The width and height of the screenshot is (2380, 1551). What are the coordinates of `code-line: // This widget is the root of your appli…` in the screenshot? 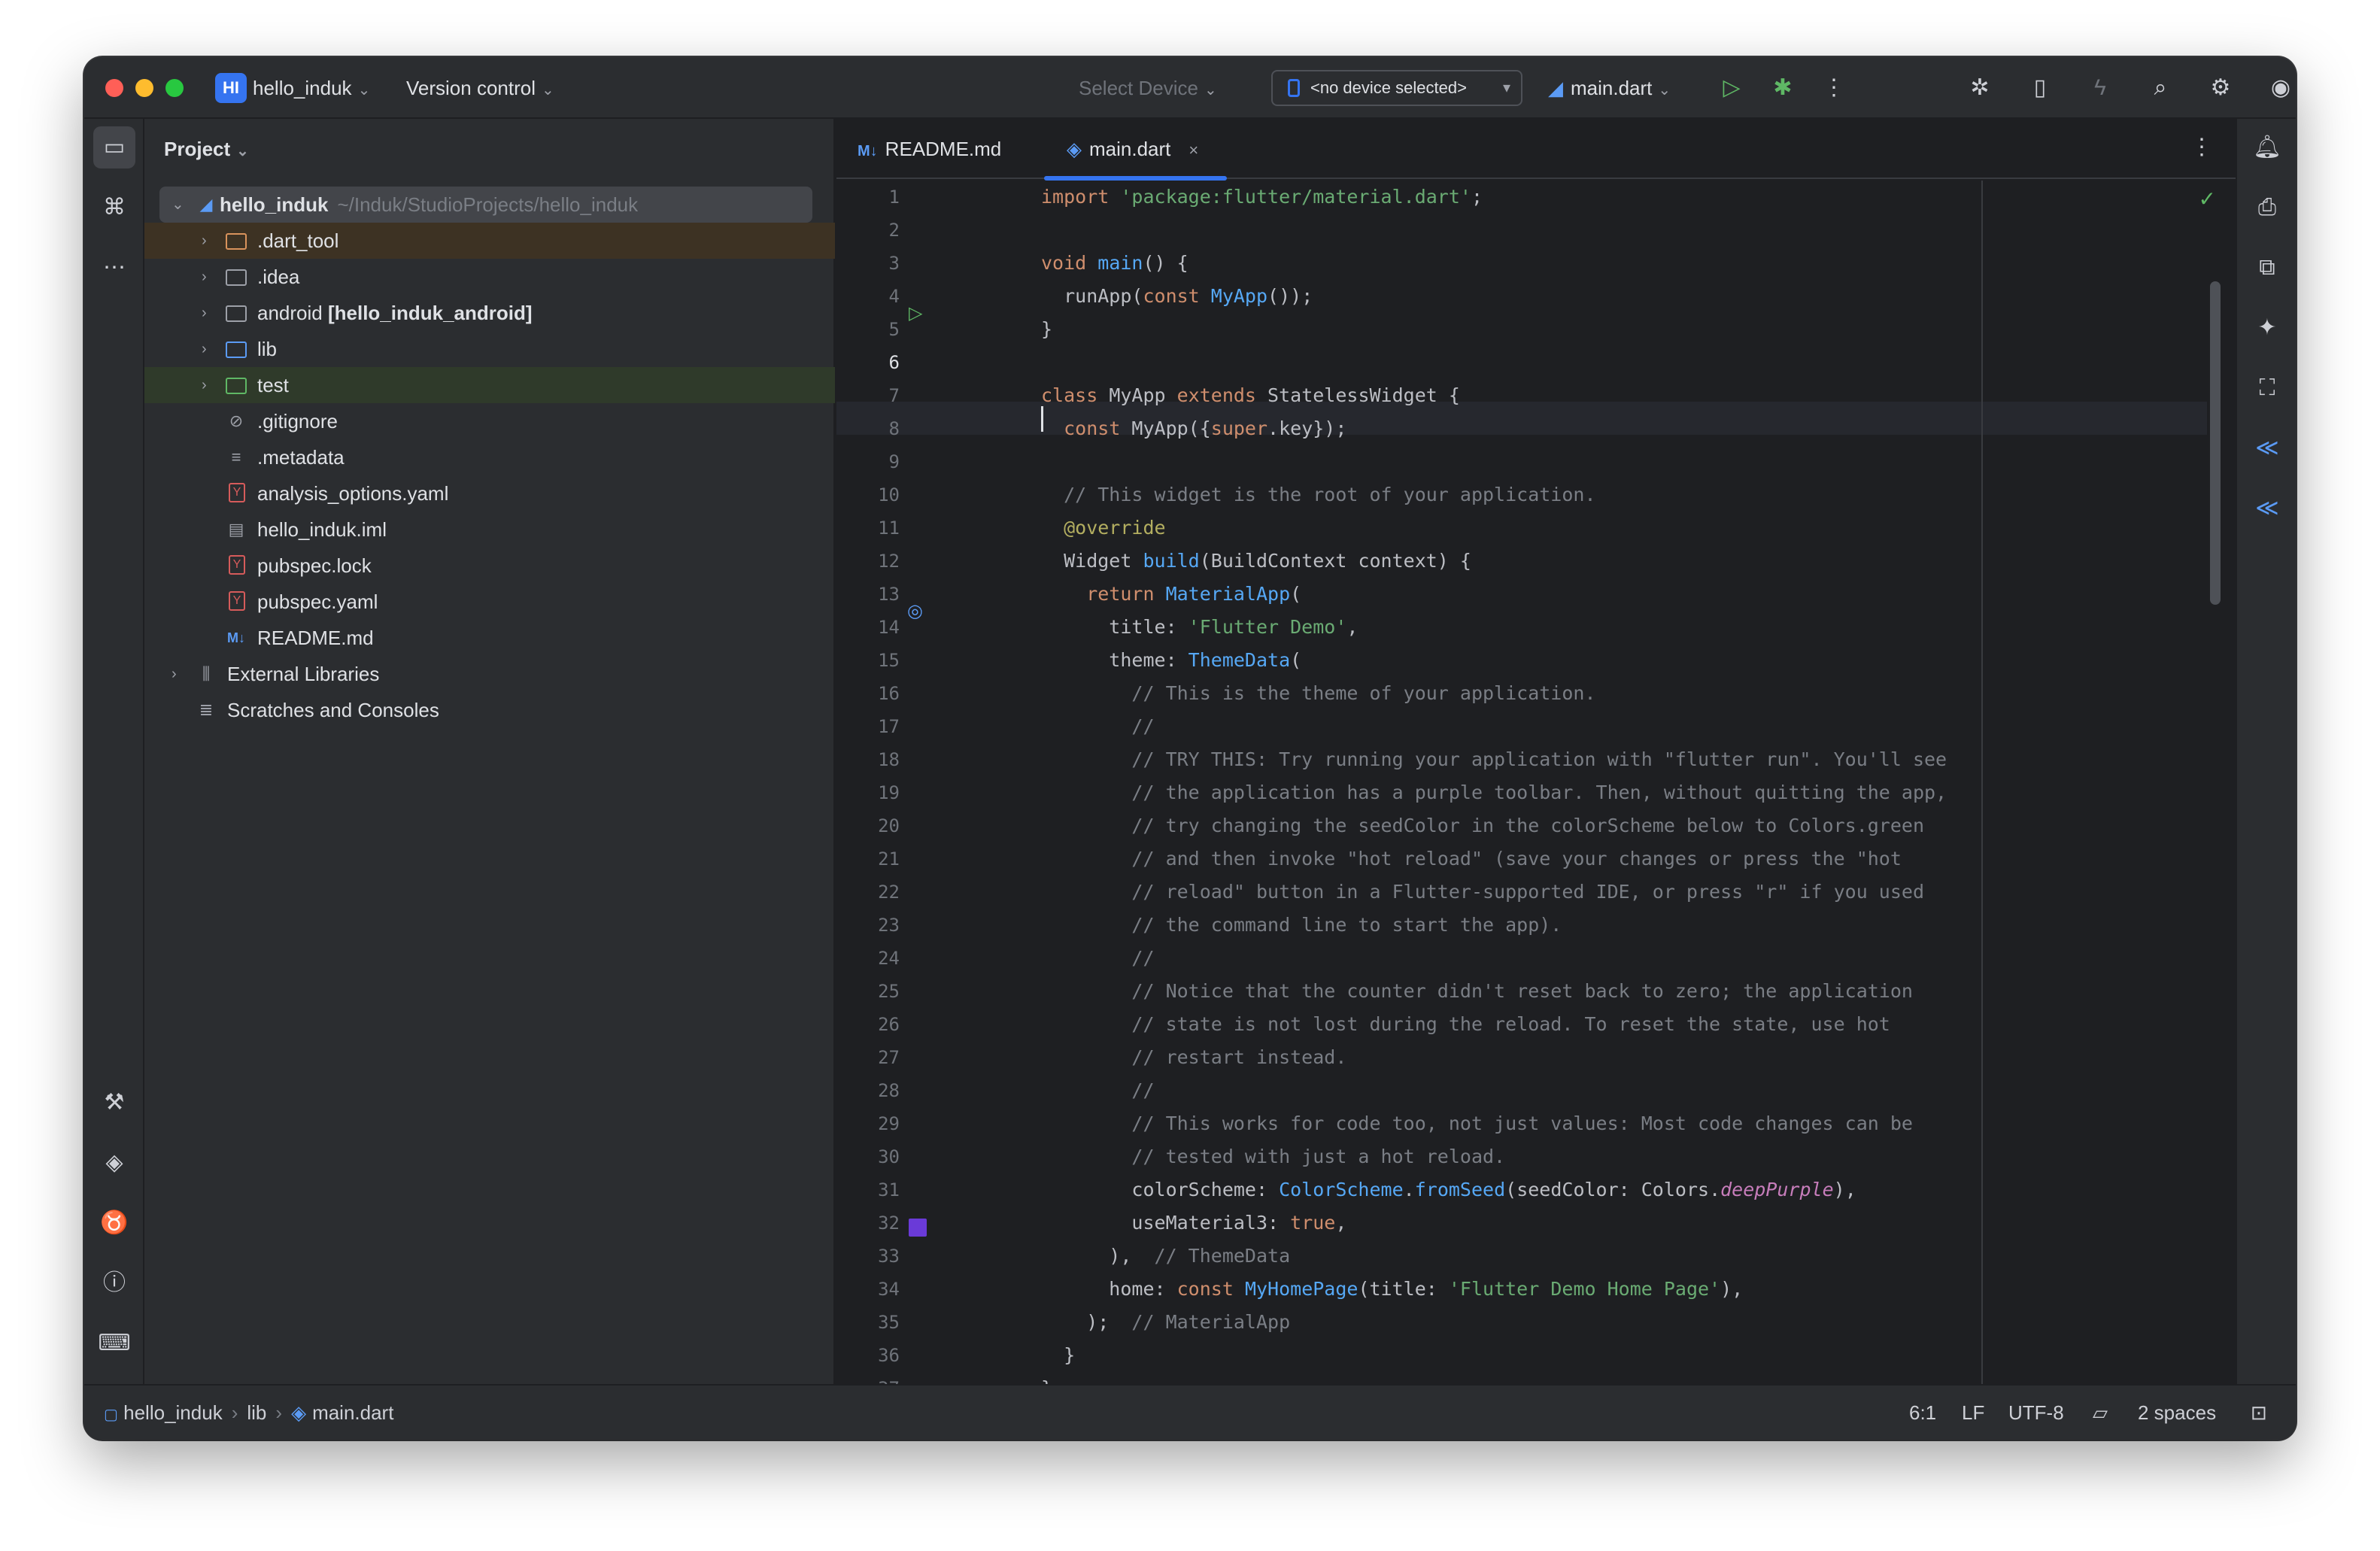 It's located at (1318, 495).